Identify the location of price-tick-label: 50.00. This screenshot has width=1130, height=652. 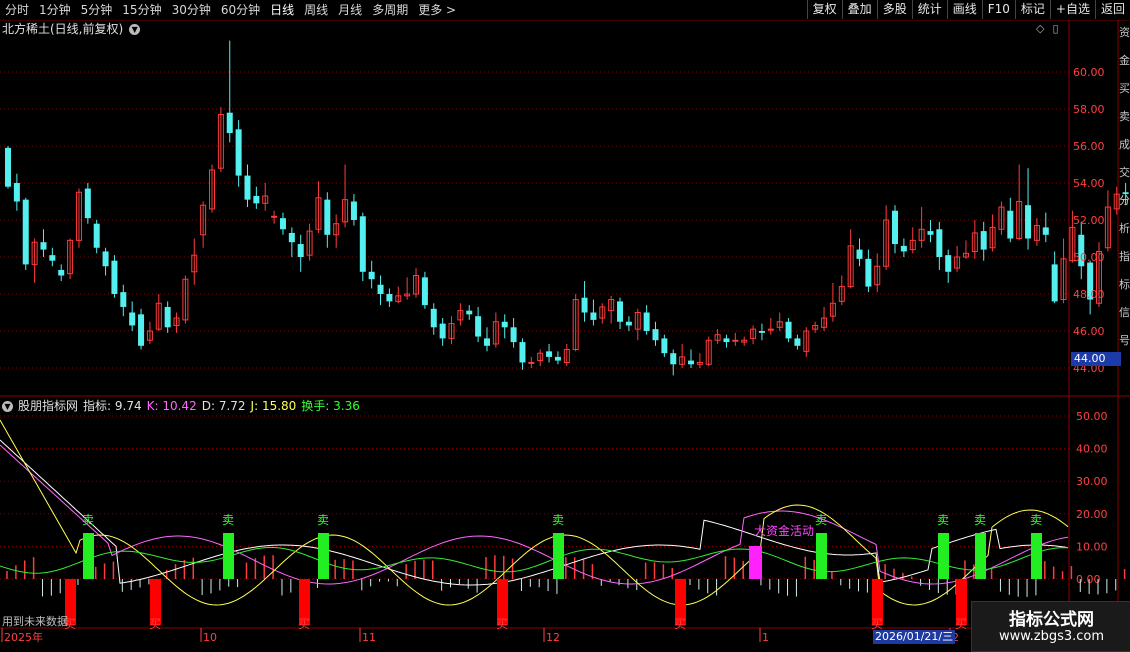
(1089, 257).